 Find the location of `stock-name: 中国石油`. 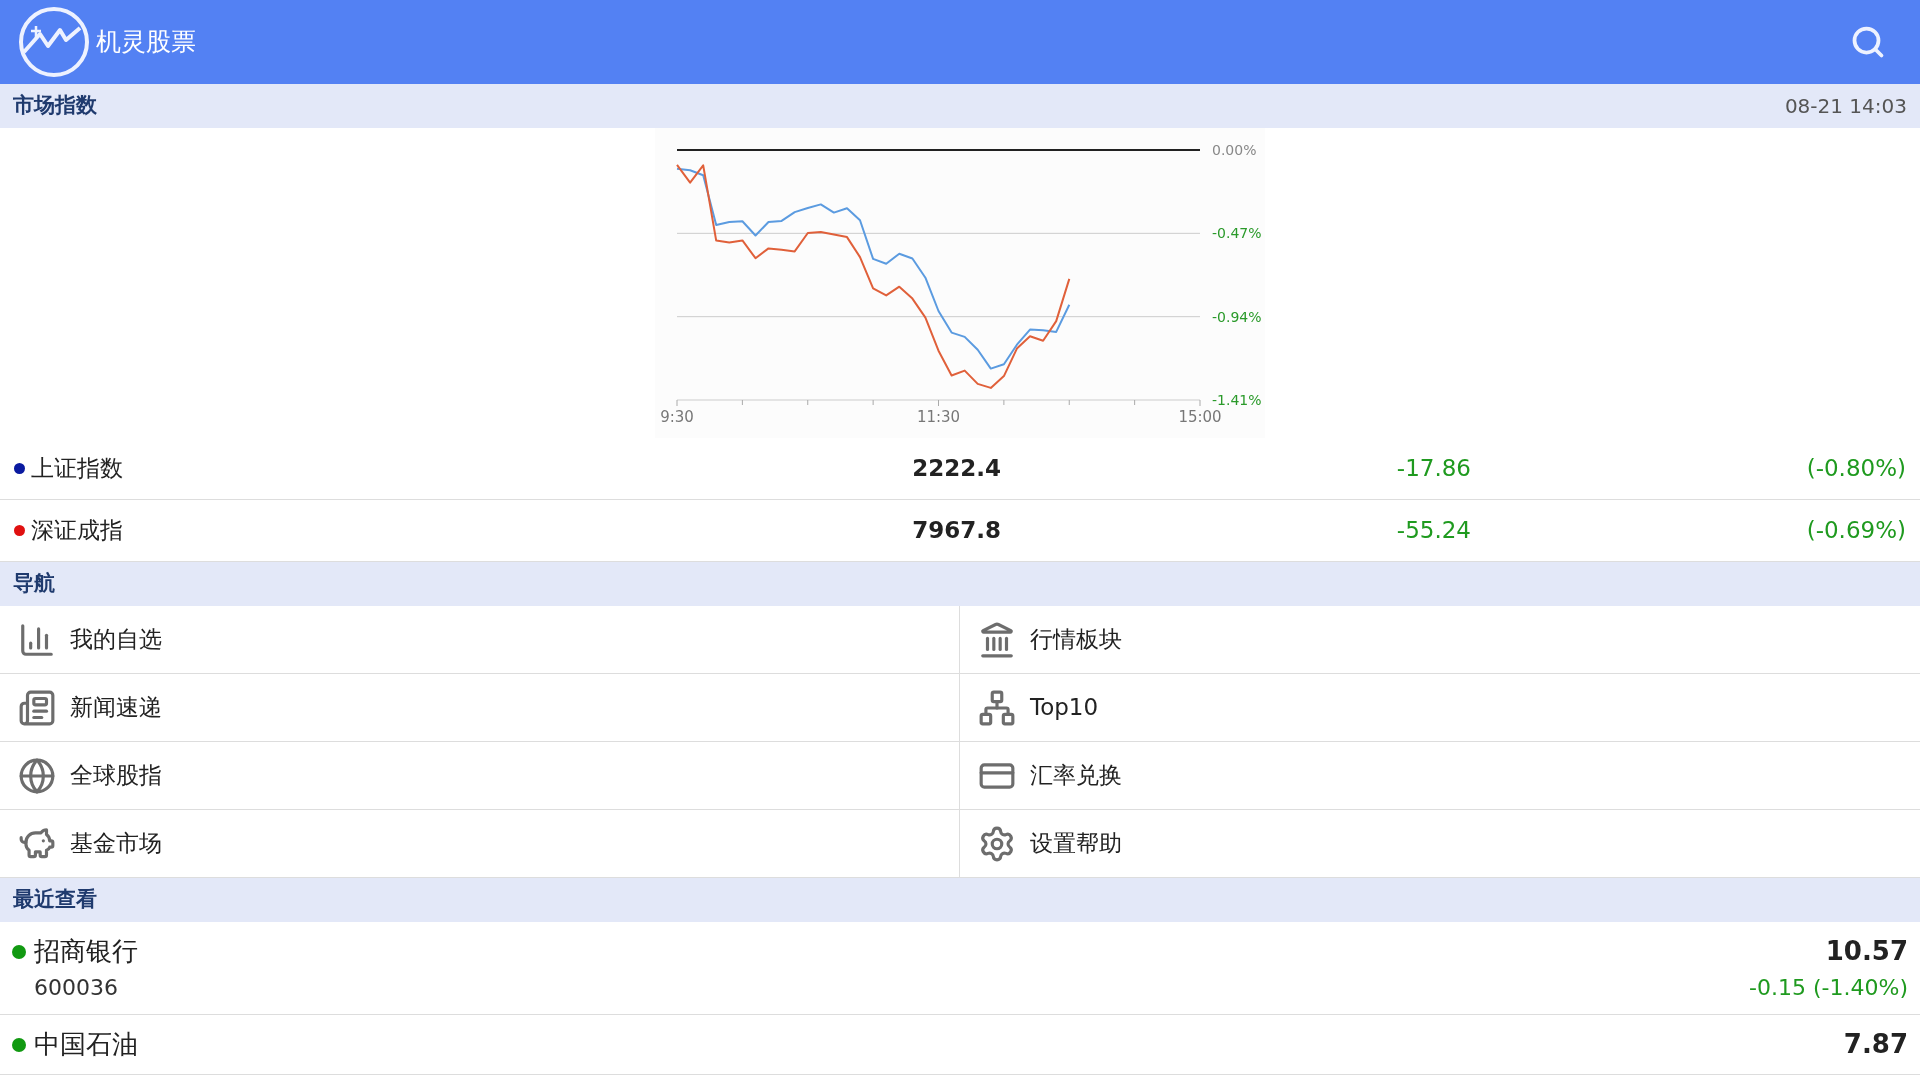

stock-name: 中国石油 is located at coordinates (86, 1044).